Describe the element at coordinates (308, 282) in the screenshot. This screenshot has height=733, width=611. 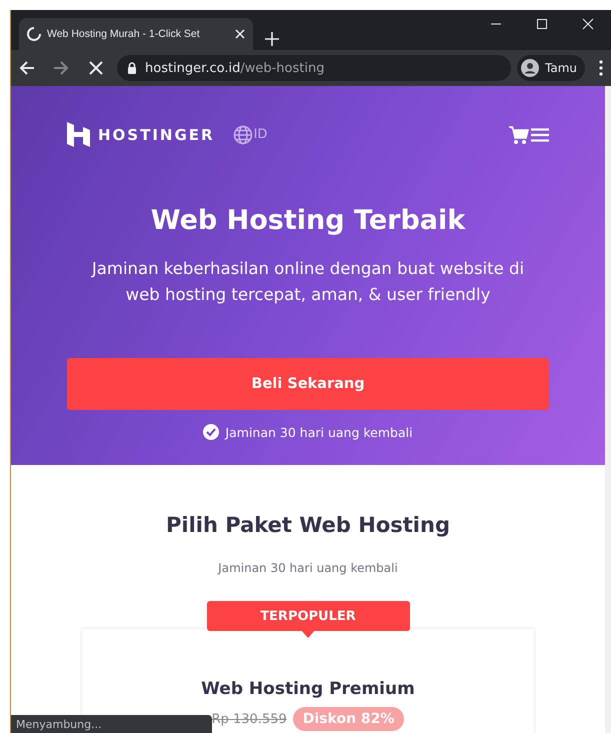
I see `hero-subtitle: Jaminan keberhasilan online dengan buat website di web hosting tercepat, aman, & user friendly` at that location.